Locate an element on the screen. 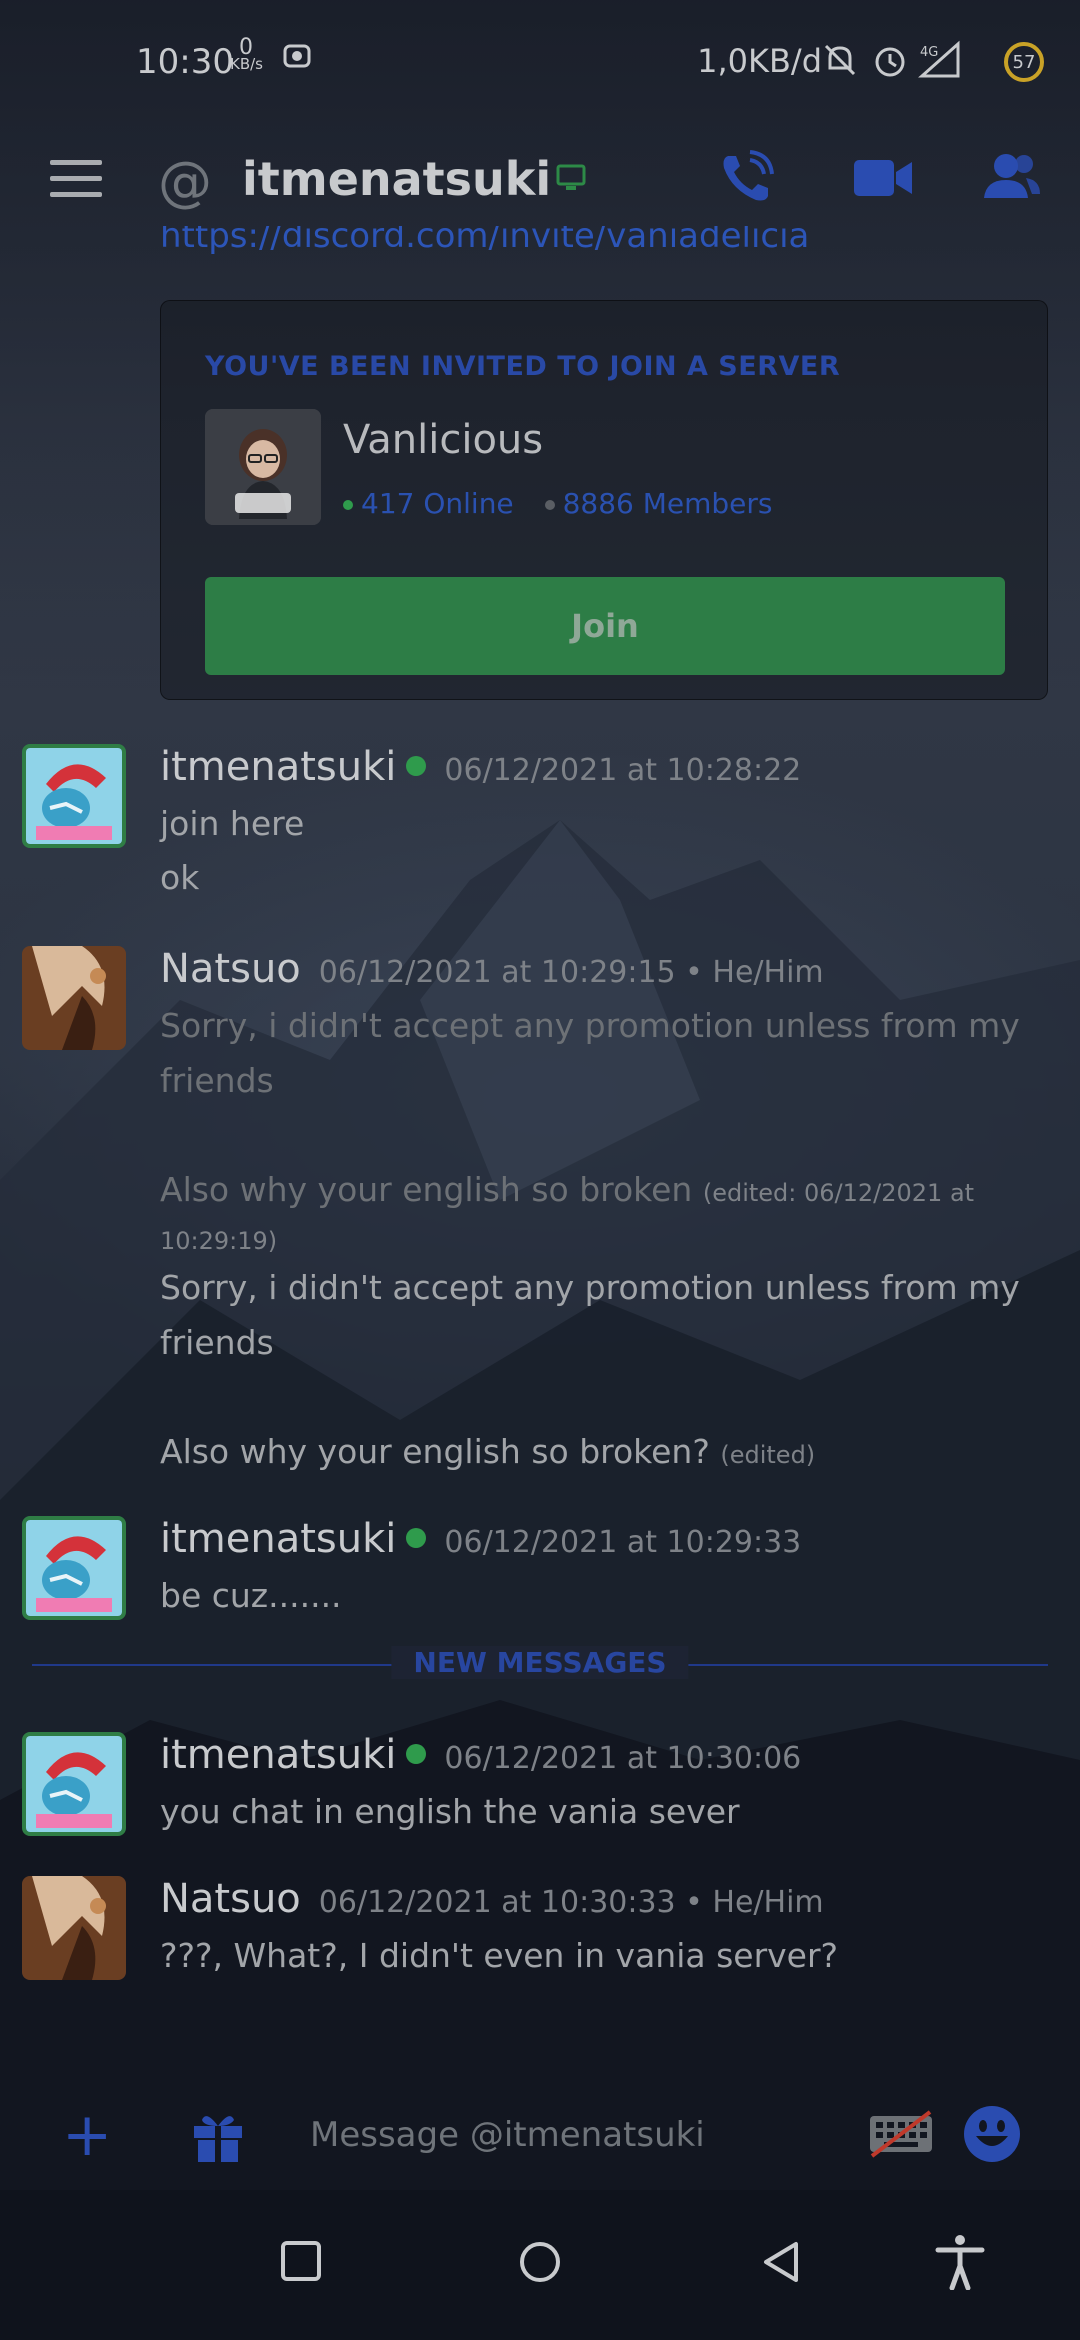 This screenshot has height=2340, width=1080. member-count: 8886 Members is located at coordinates (667, 503).